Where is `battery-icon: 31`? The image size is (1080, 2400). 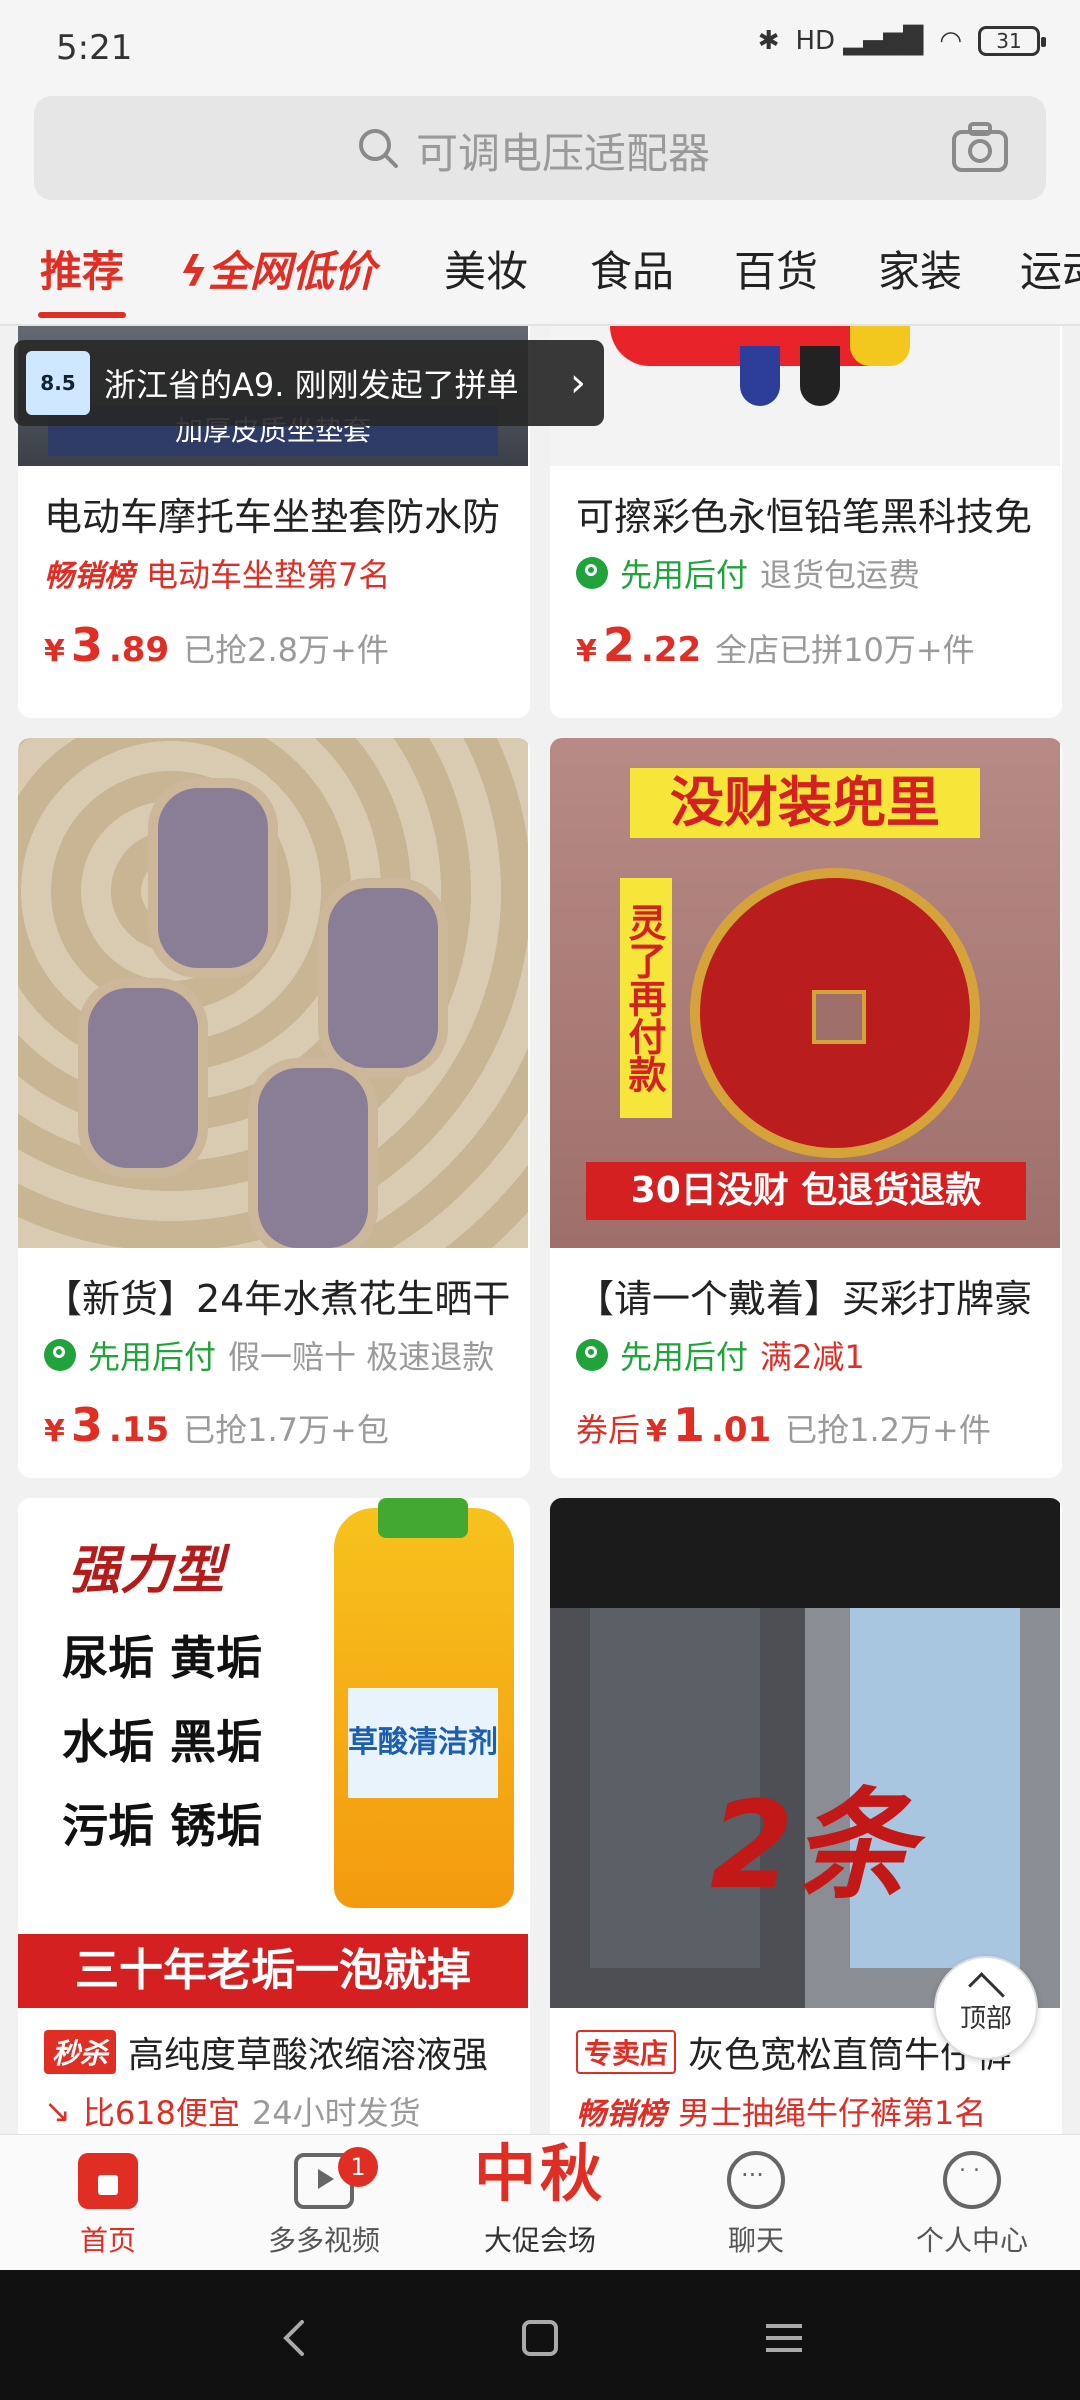 battery-icon: 31 is located at coordinates (1012, 41).